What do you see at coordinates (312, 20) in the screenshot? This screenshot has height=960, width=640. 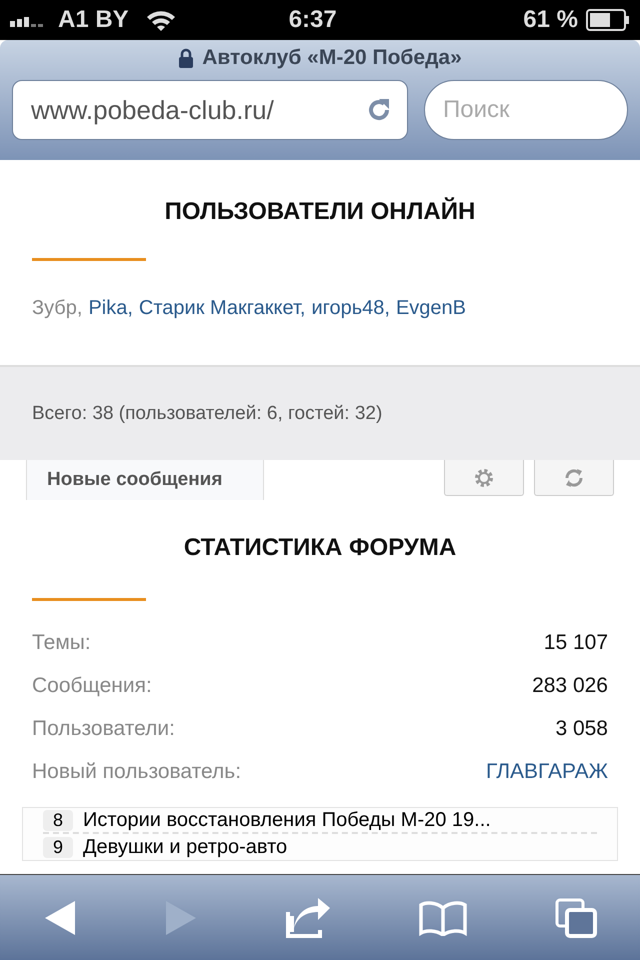 I see `clock: 6:37` at bounding box center [312, 20].